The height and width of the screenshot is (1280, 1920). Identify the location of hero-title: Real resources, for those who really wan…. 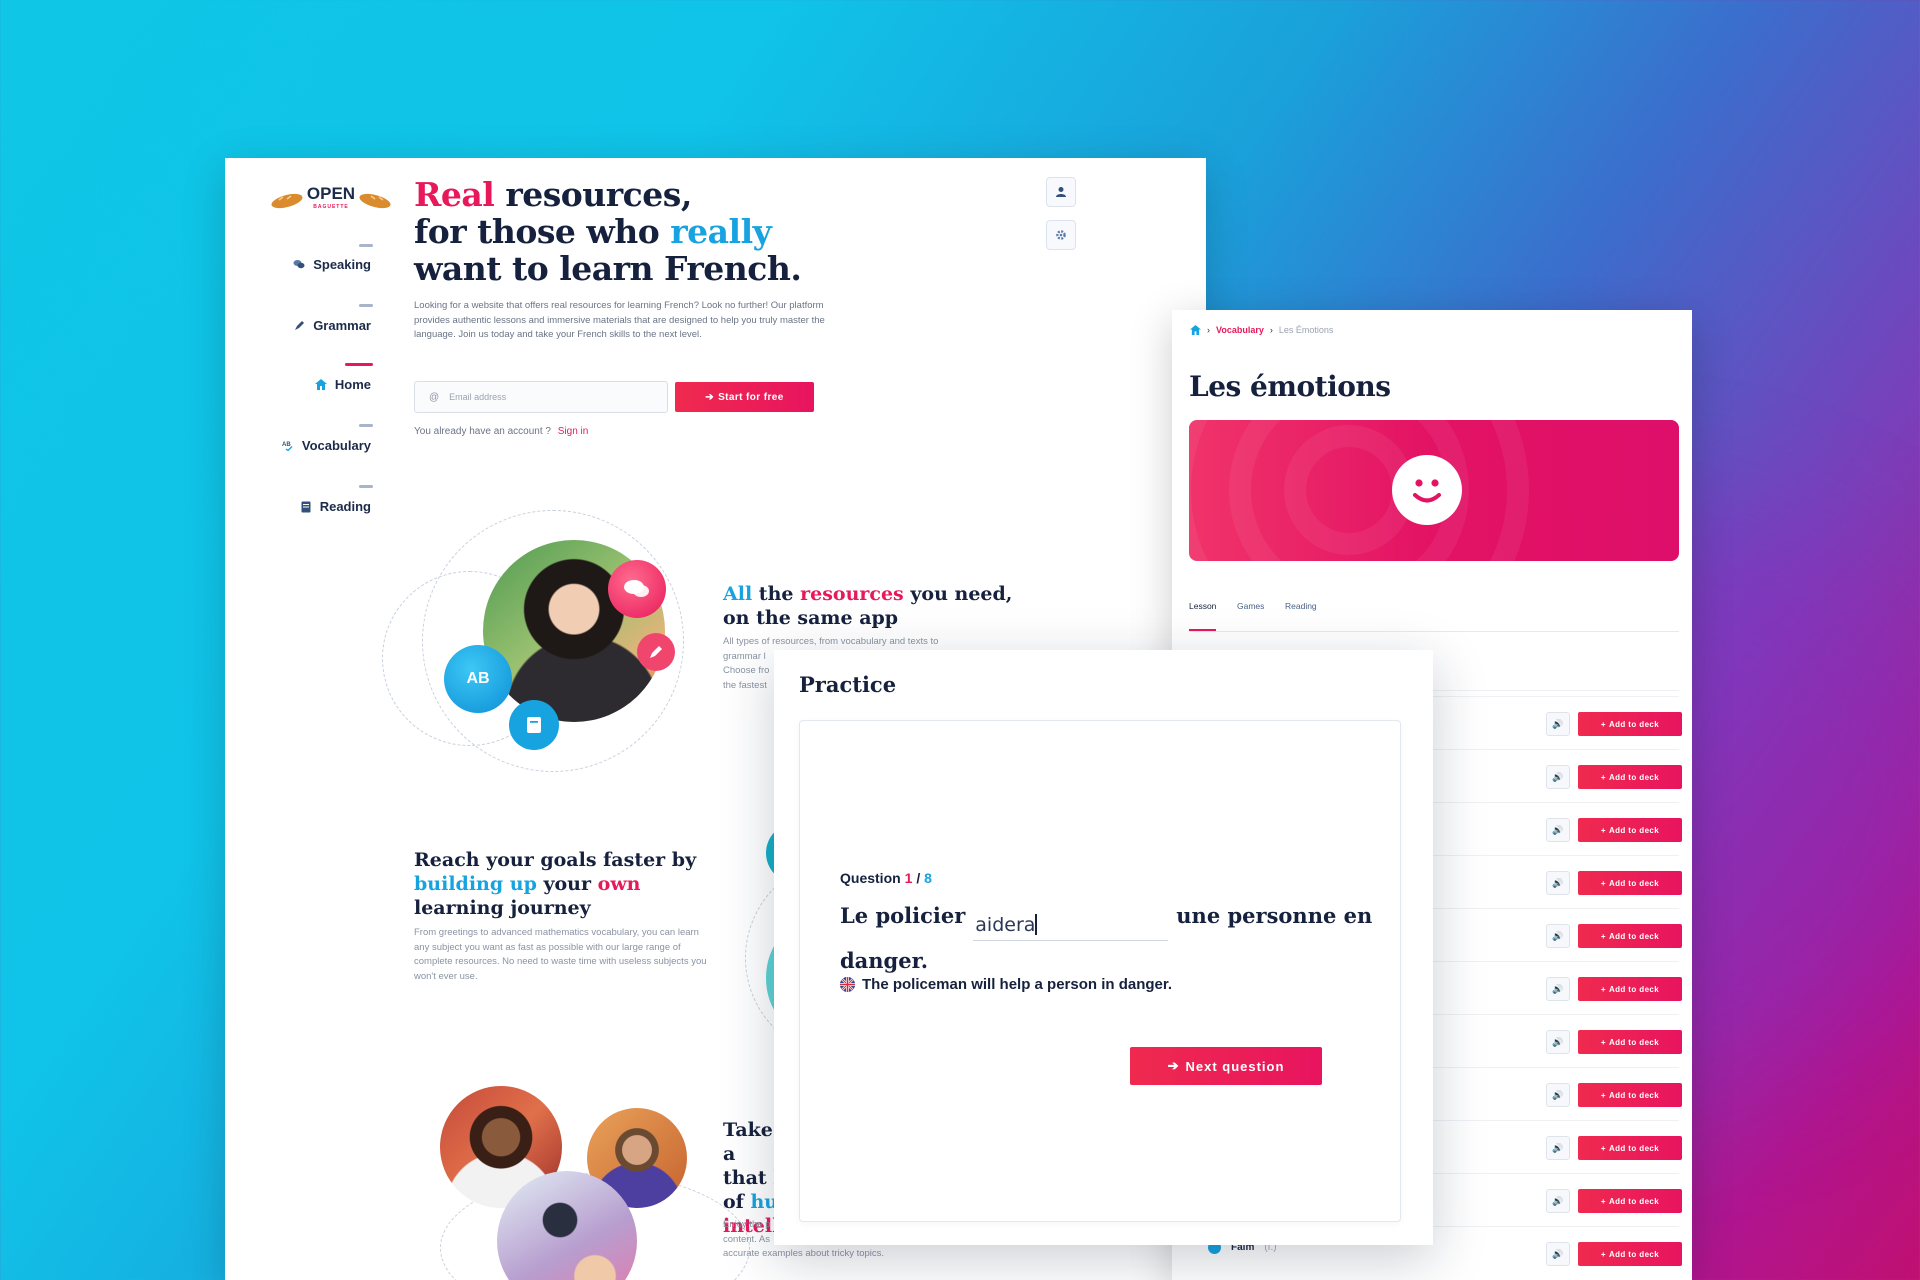
(644, 231).